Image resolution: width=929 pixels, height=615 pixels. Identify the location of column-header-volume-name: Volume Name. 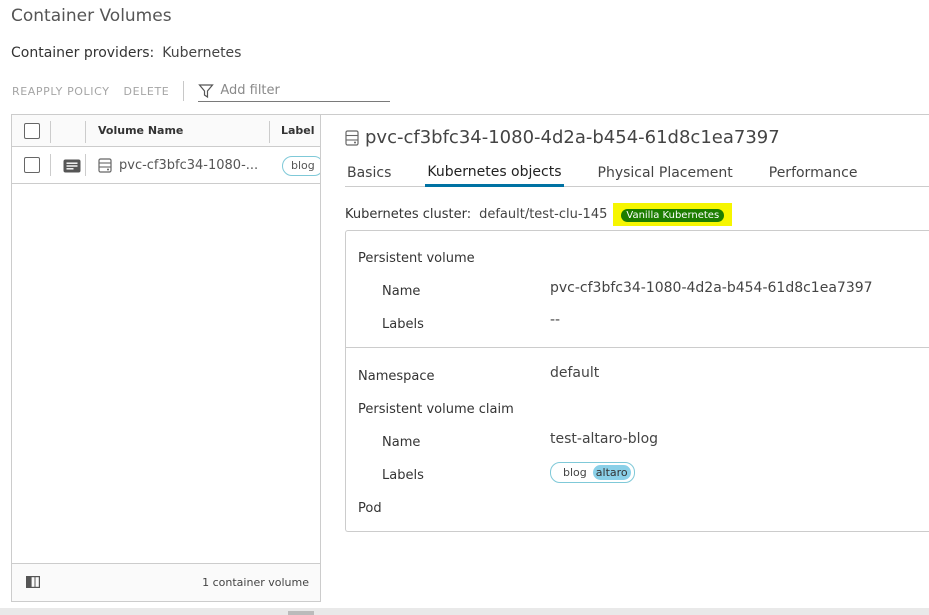
(140, 130).